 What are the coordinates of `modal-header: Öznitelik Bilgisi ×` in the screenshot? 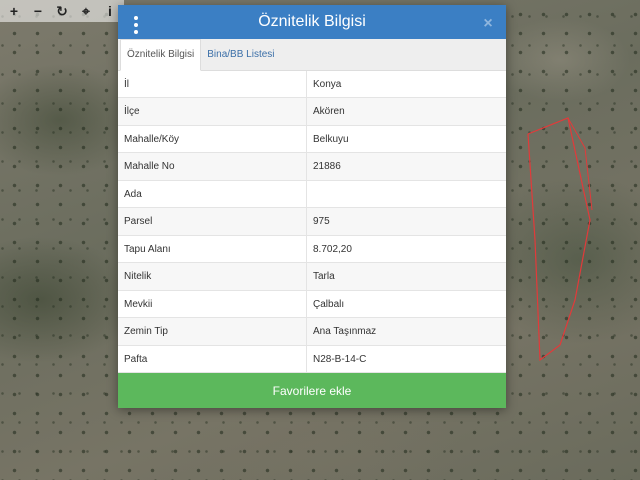 It's located at (312, 22).